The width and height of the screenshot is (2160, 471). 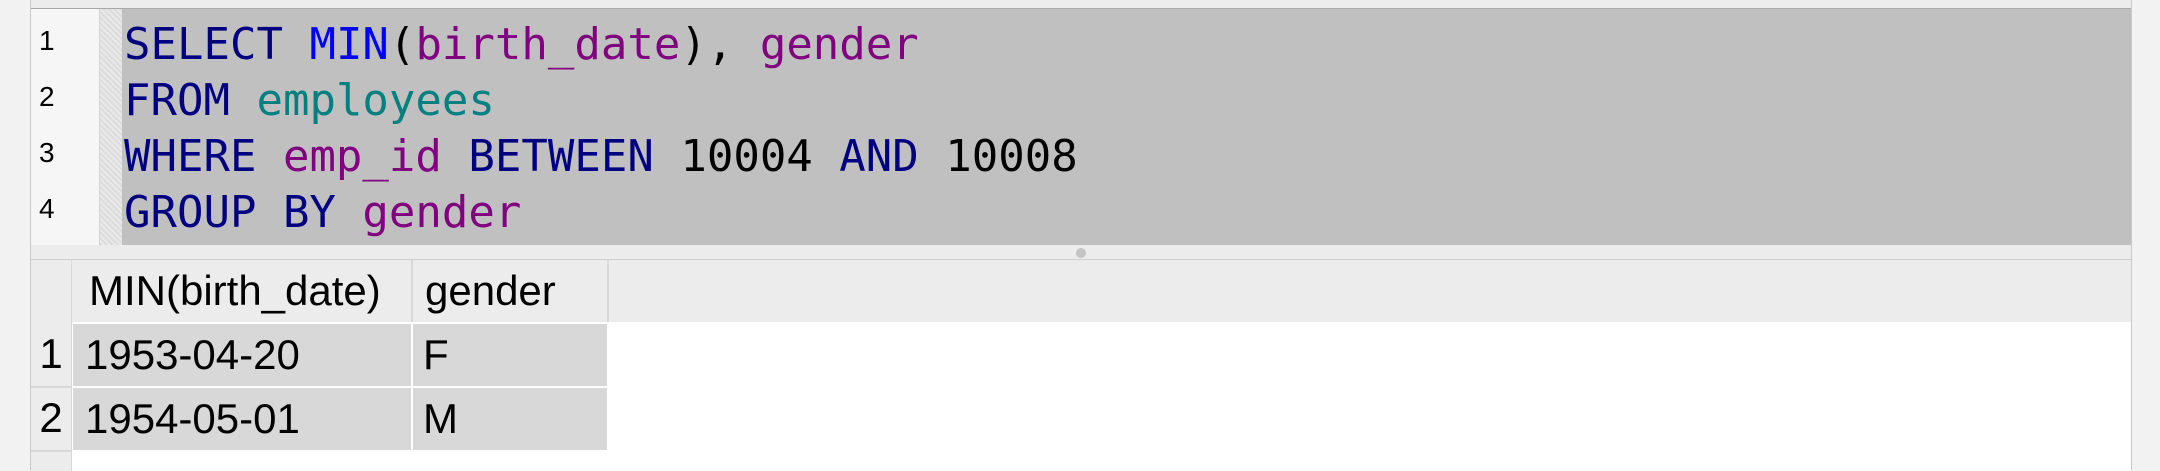 What do you see at coordinates (203, 44) in the screenshot?
I see `code-token-kw: SELECT` at bounding box center [203, 44].